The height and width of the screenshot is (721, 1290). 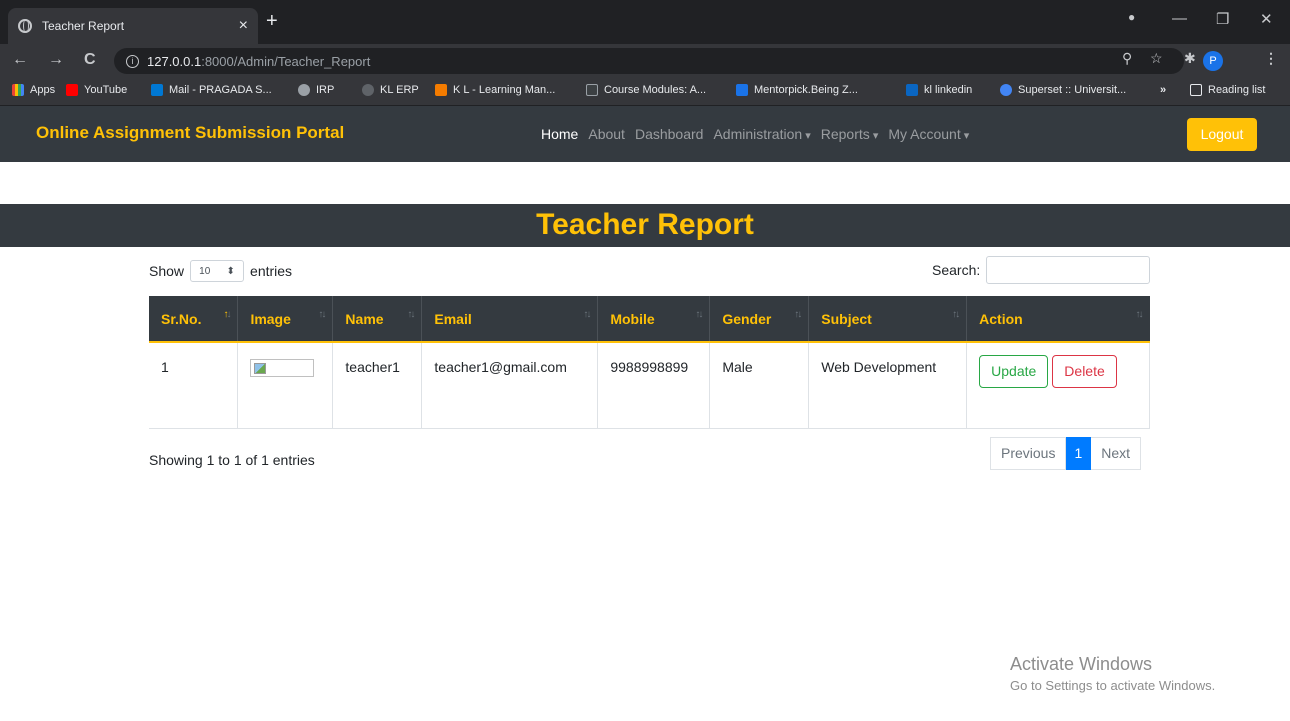 I want to click on bookmark-kl-erp: KL ERP, so click(x=390, y=90).